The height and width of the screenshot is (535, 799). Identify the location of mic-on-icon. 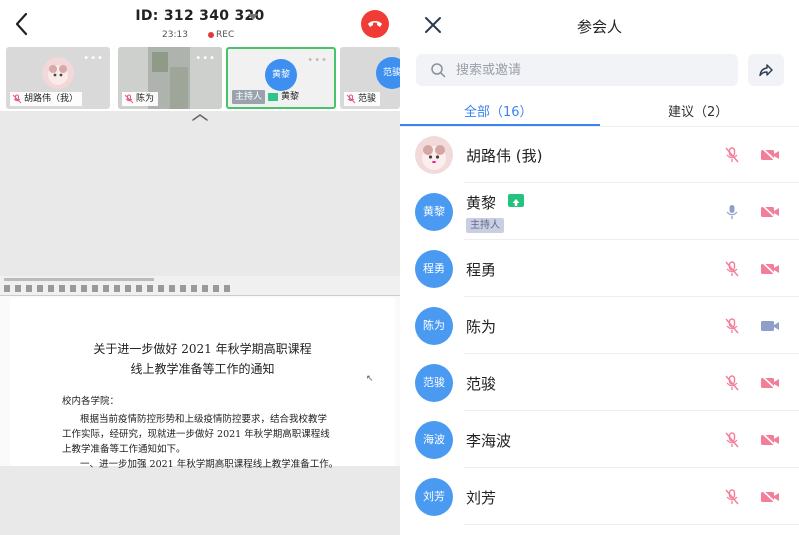
(732, 212).